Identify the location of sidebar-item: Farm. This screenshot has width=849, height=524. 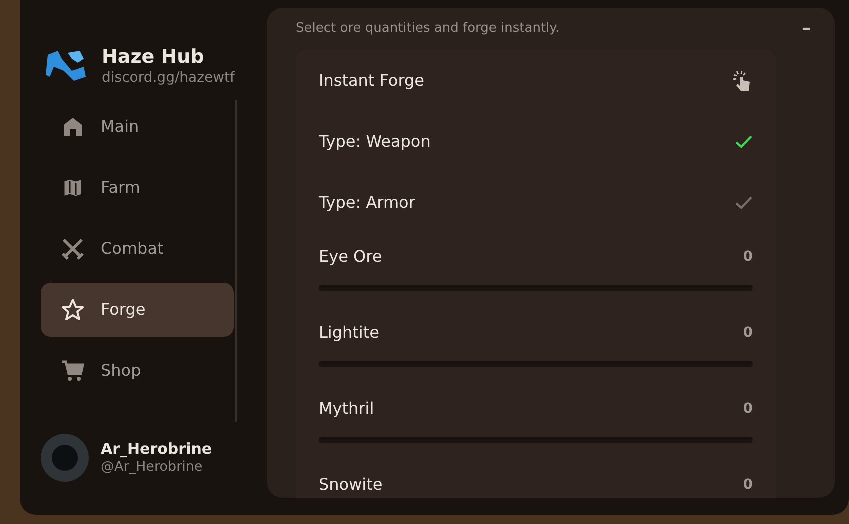
(137, 188).